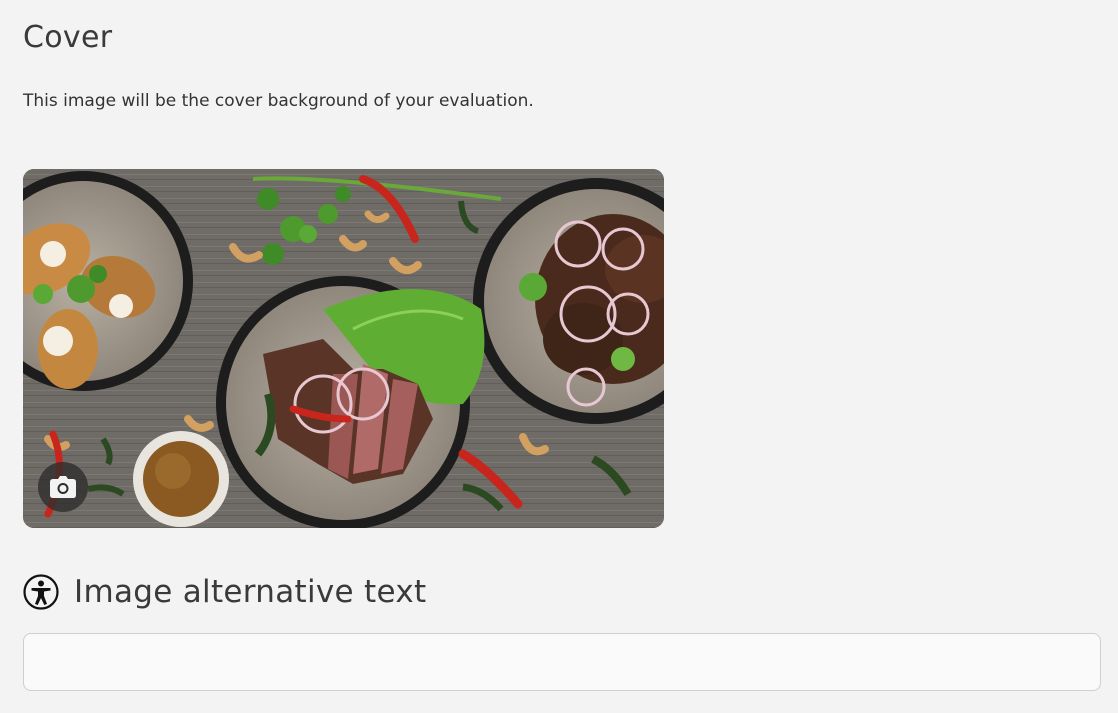  I want to click on camera-icon, so click(63, 487).